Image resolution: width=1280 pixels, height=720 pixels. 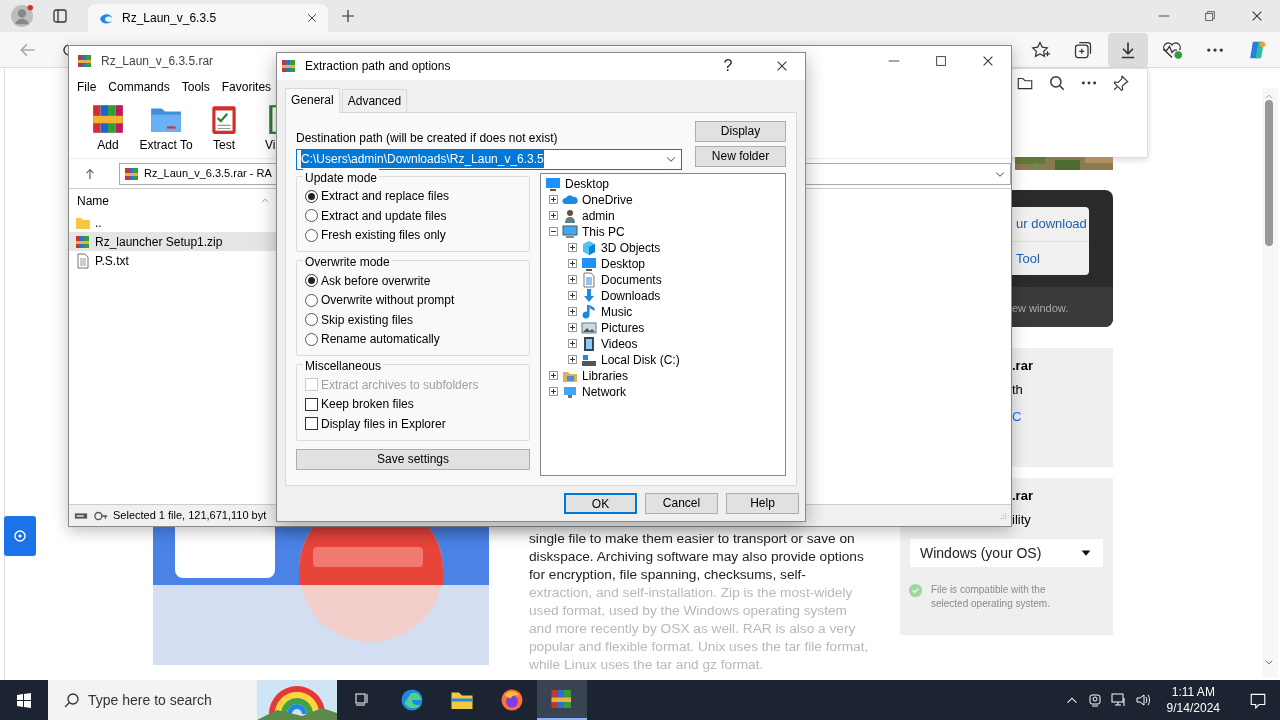 What do you see at coordinates (367, 405) in the screenshot?
I see `option-label: Keep broken files` at bounding box center [367, 405].